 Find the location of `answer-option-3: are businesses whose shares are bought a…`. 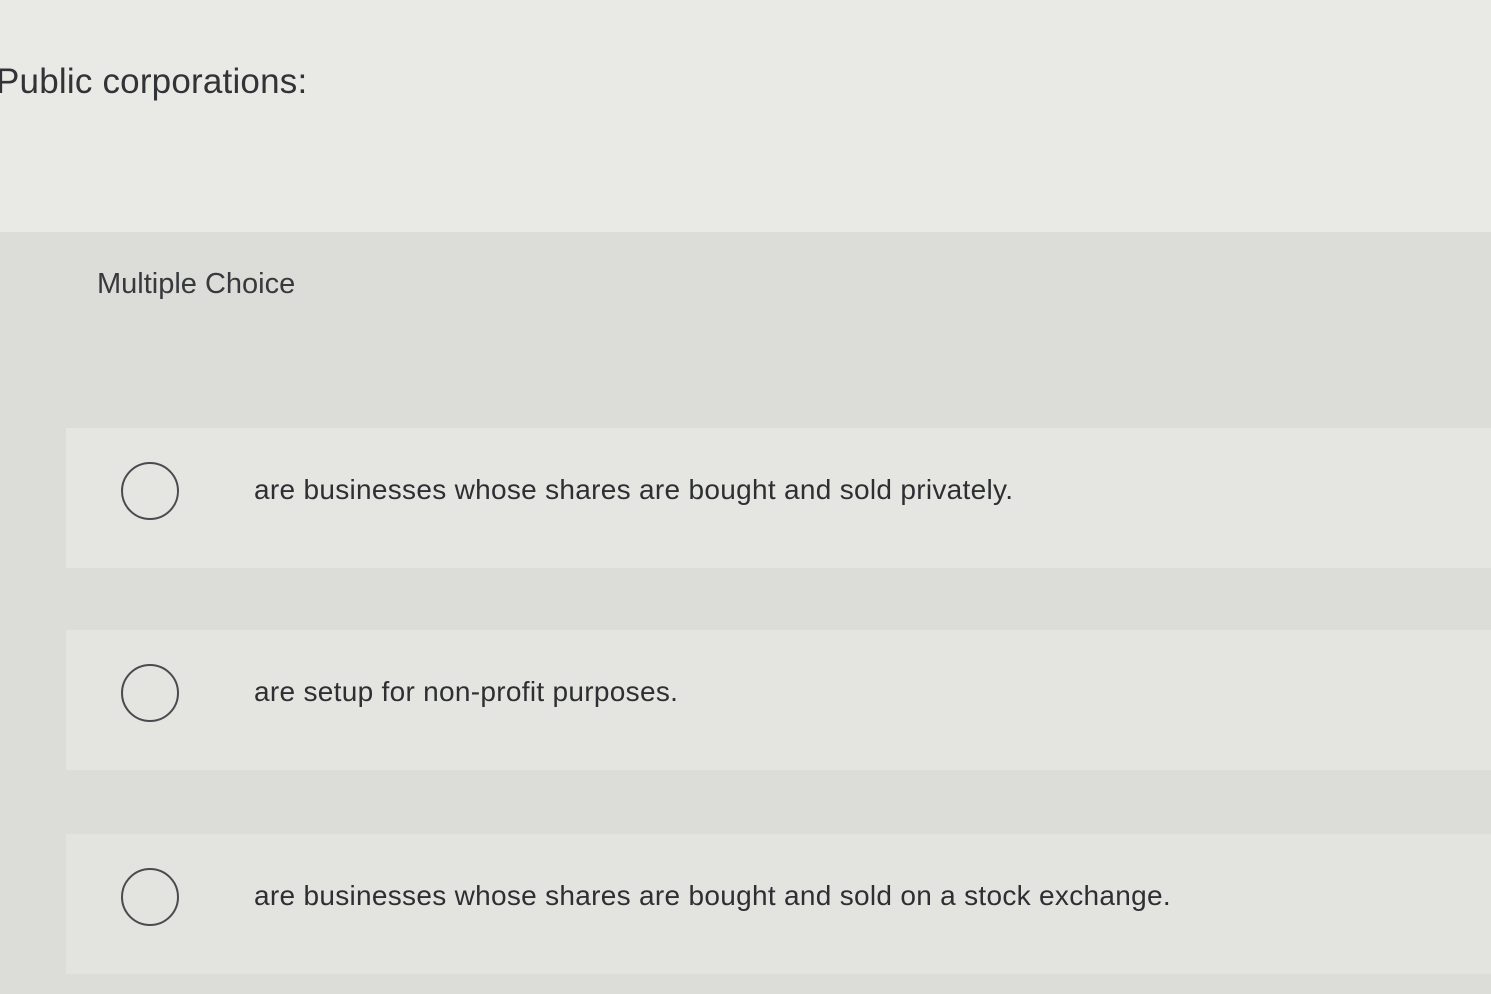

answer-option-3: are businesses whose shares are bought a… is located at coordinates (778, 904).